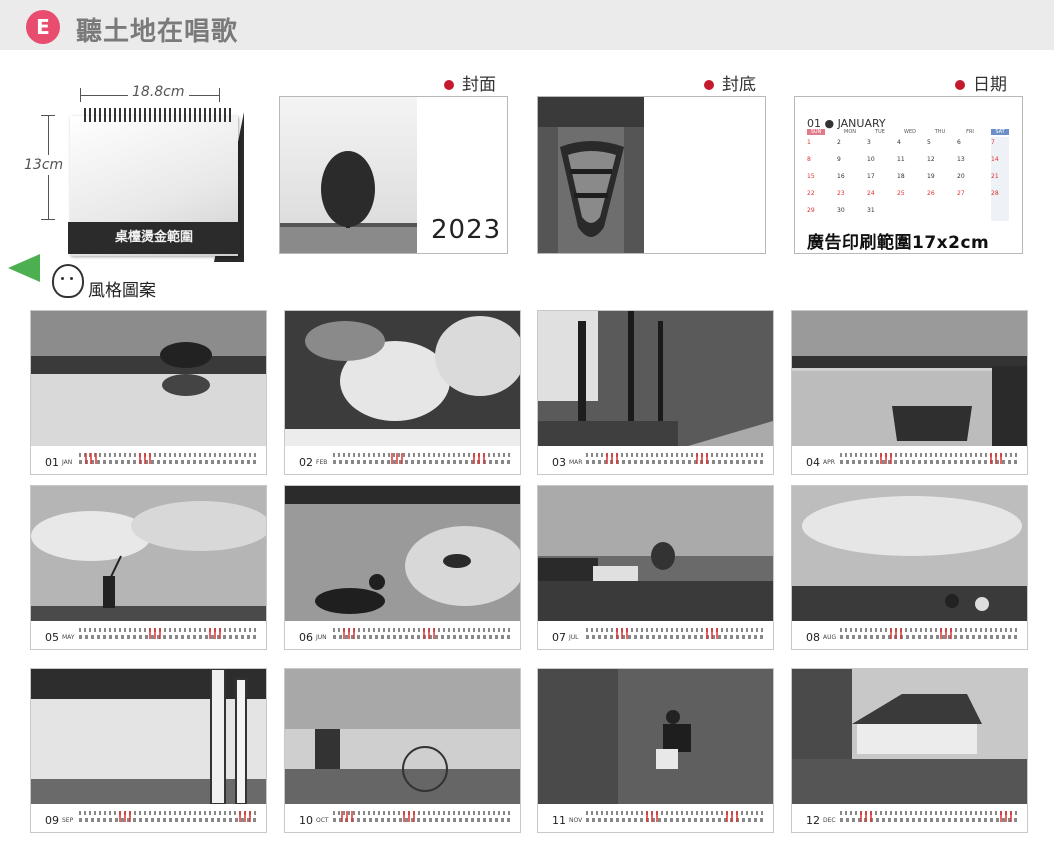 The height and width of the screenshot is (855, 1054). What do you see at coordinates (940, 132) in the screenshot?
I see `weekday-header: THU` at bounding box center [940, 132].